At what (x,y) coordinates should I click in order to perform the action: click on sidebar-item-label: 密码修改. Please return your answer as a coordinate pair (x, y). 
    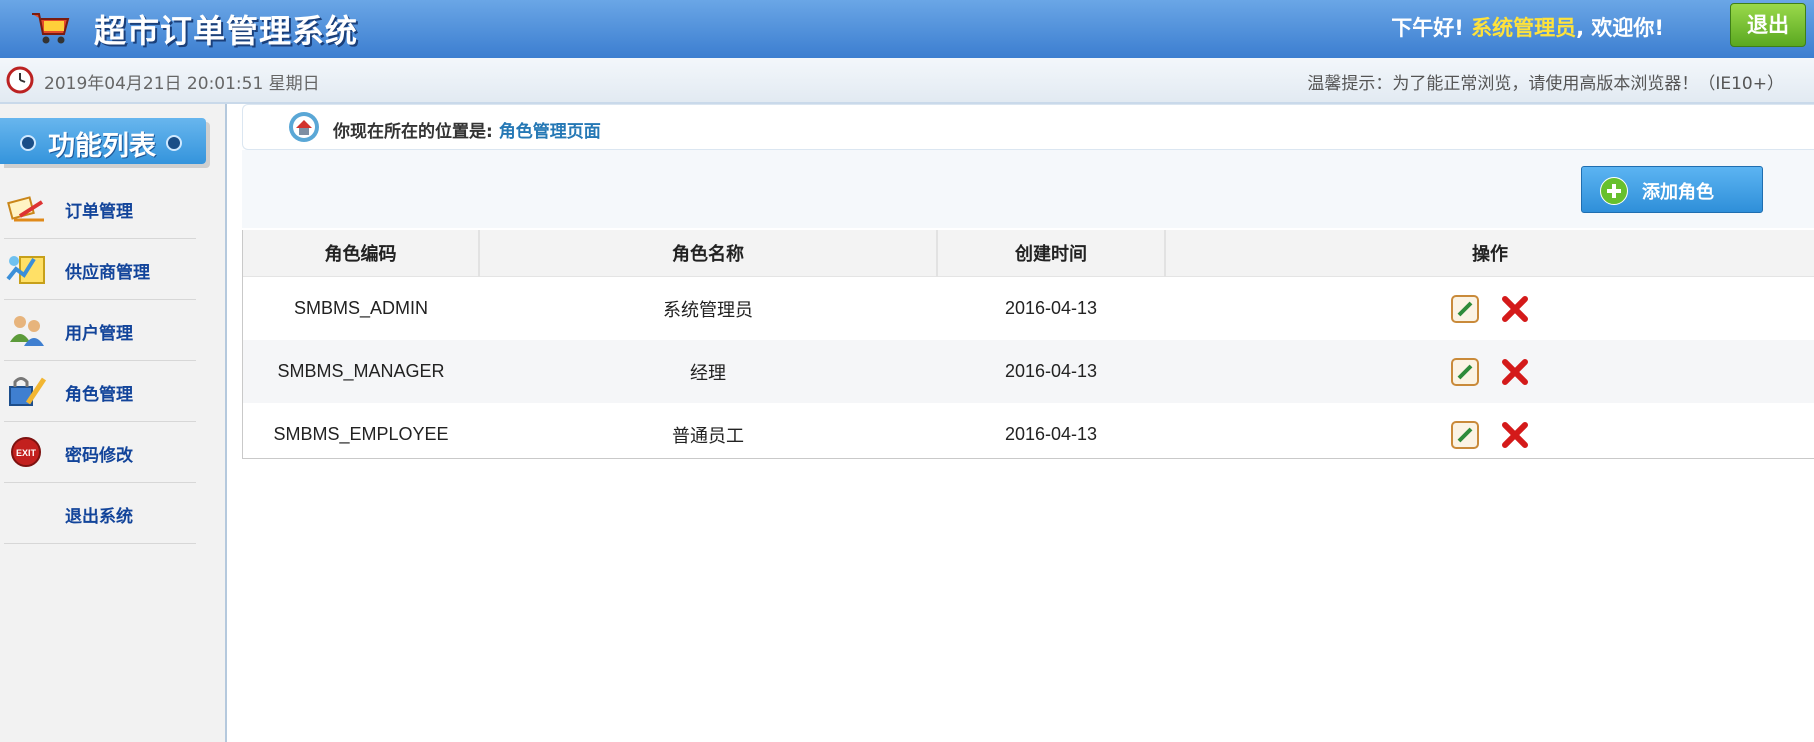
    Looking at the image, I should click on (99, 456).